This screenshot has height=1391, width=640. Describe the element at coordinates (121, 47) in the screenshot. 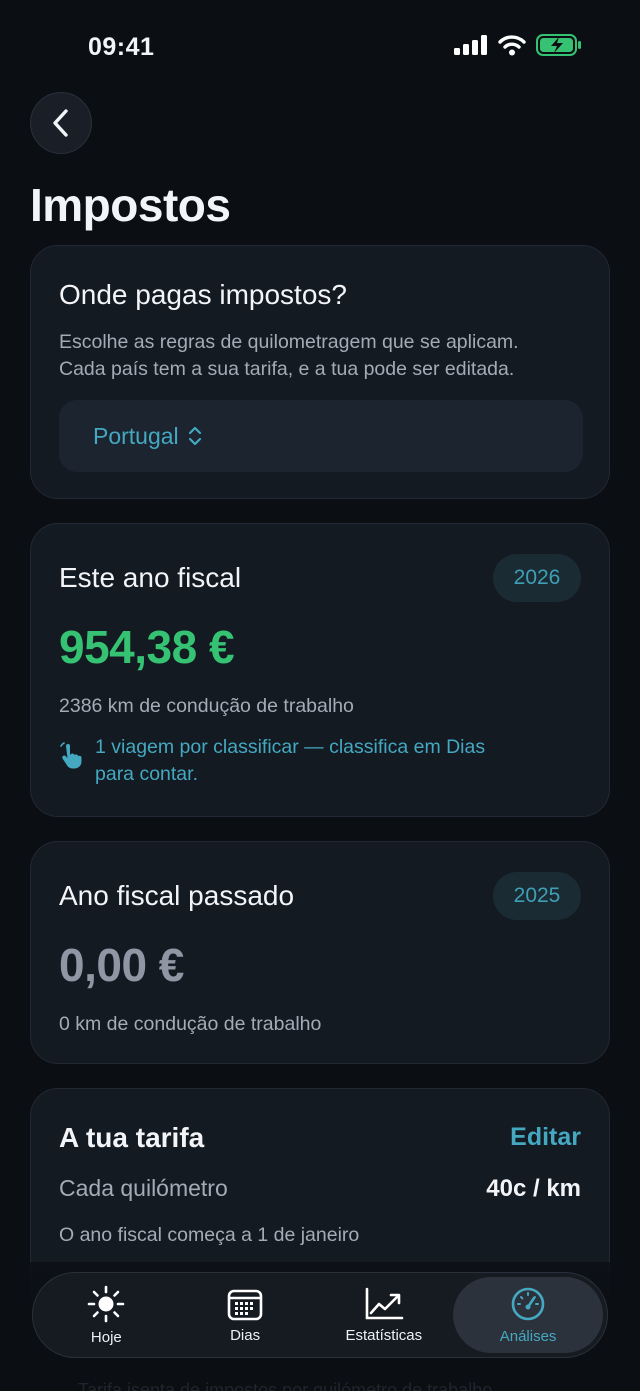

I see `status-time: 09:41` at that location.